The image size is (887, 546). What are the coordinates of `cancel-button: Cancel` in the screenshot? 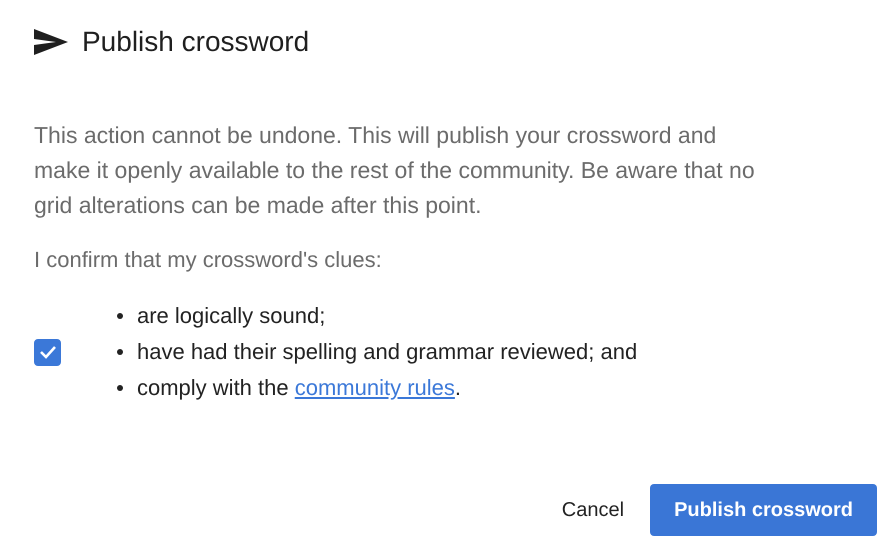 It's located at (593, 510).